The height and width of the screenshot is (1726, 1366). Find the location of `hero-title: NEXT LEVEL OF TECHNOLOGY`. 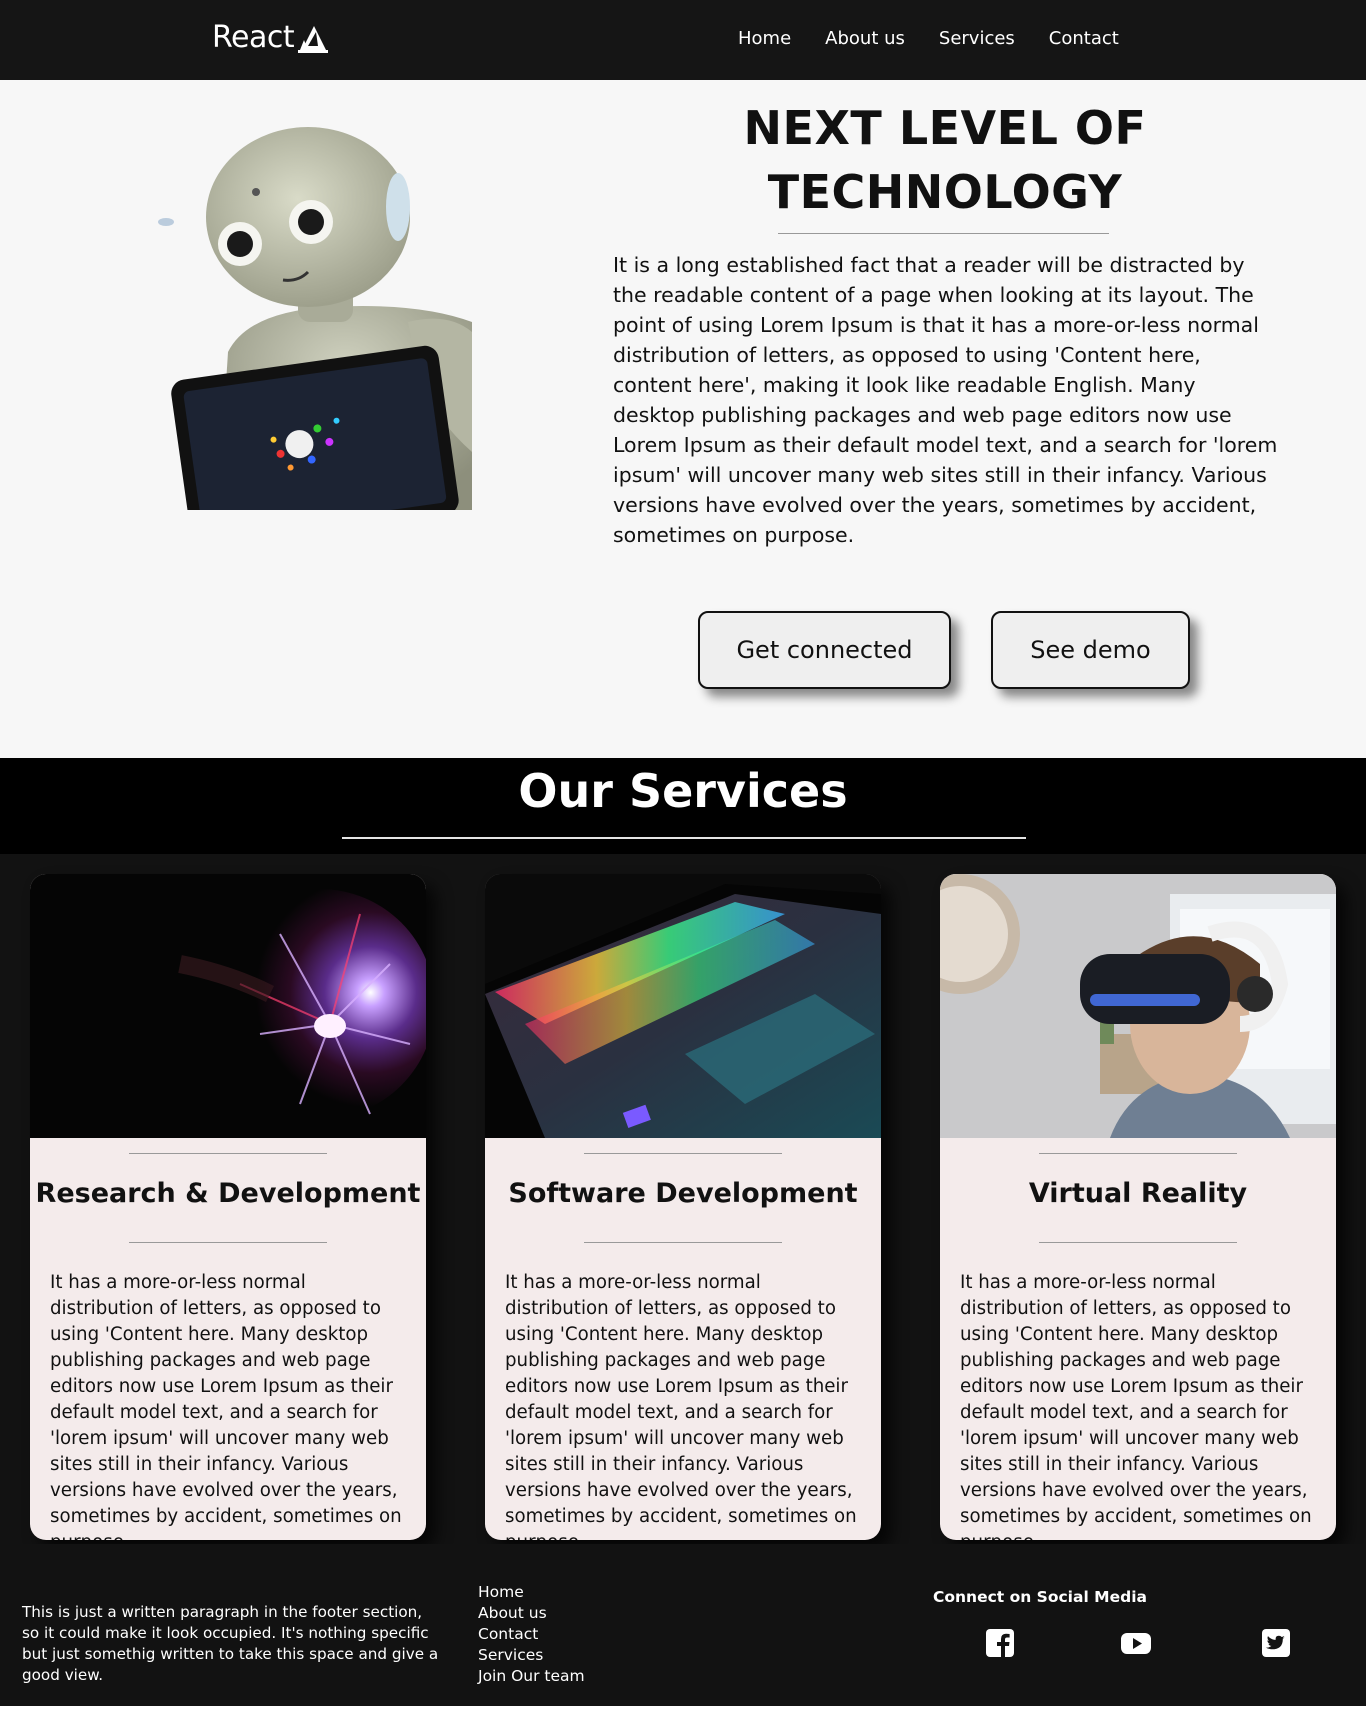

hero-title: NEXT LEVEL OF TECHNOLOGY is located at coordinates (945, 160).